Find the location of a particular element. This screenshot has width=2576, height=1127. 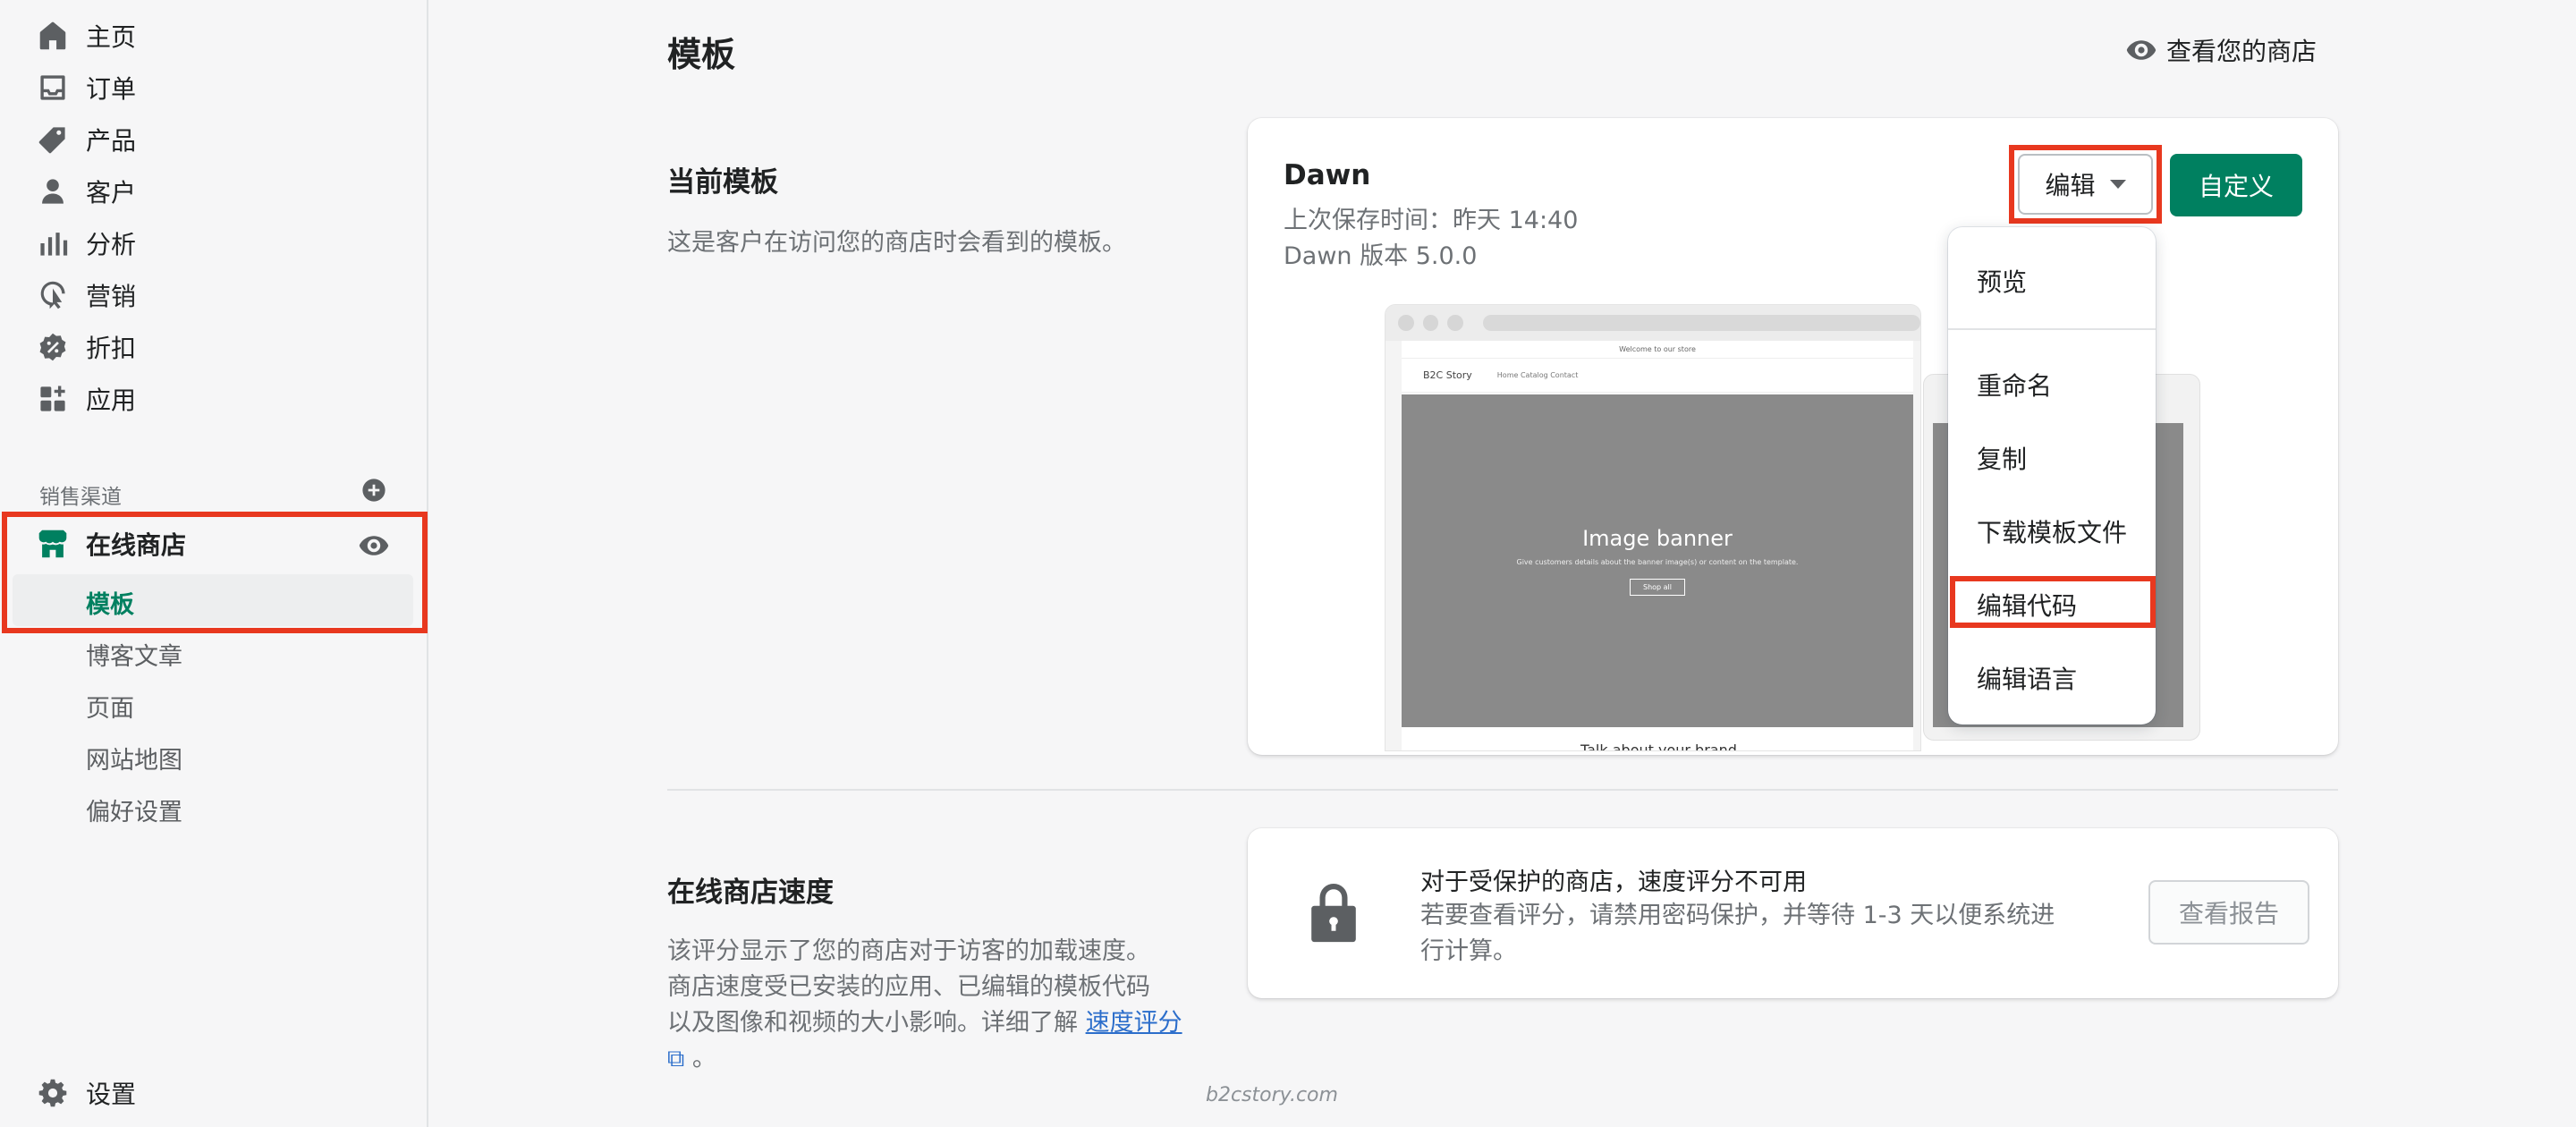

sidebar-item-marketing: 营销 is located at coordinates (225, 295).